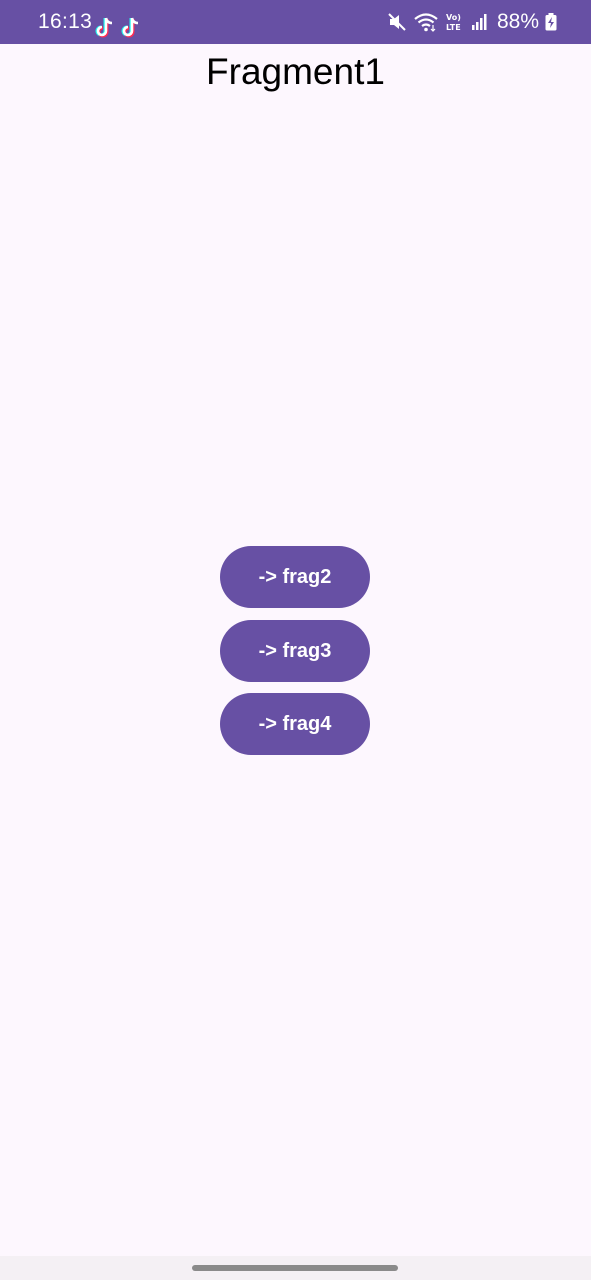 The image size is (591, 1280). I want to click on wifi-icon, so click(426, 22).